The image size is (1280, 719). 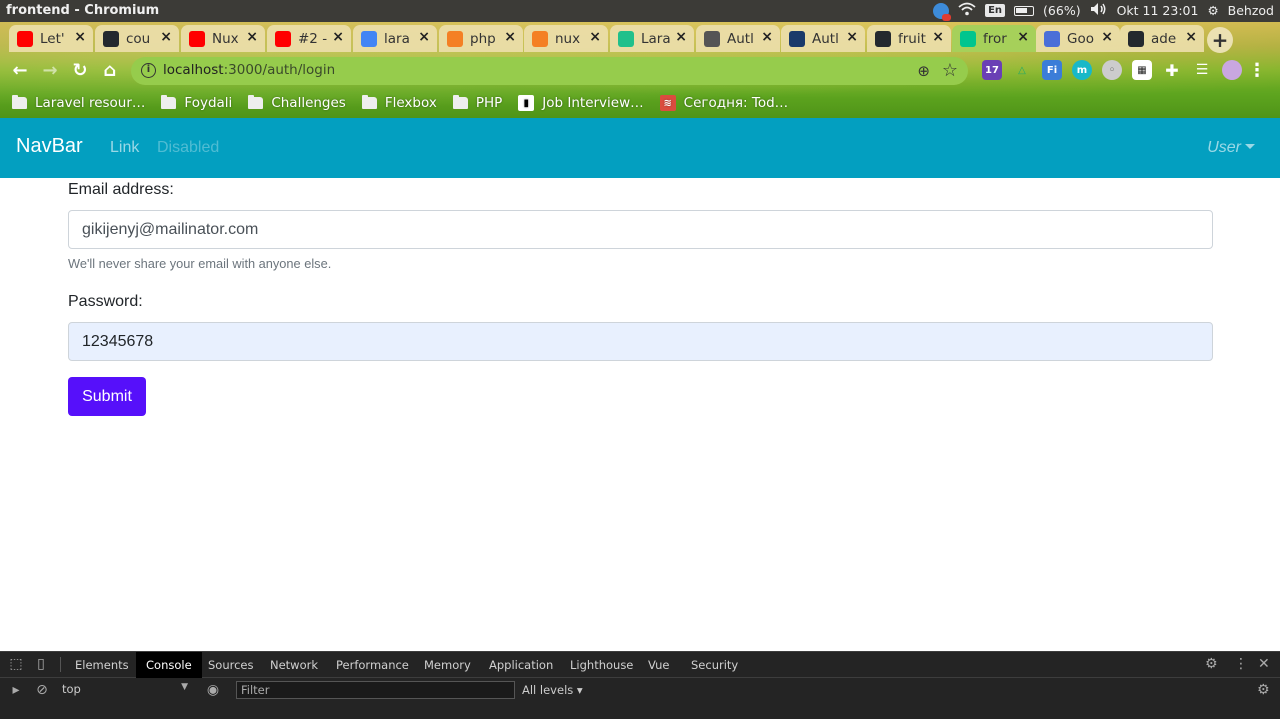 I want to click on extension-circle-icon: ◦, so click(x=1112, y=70).